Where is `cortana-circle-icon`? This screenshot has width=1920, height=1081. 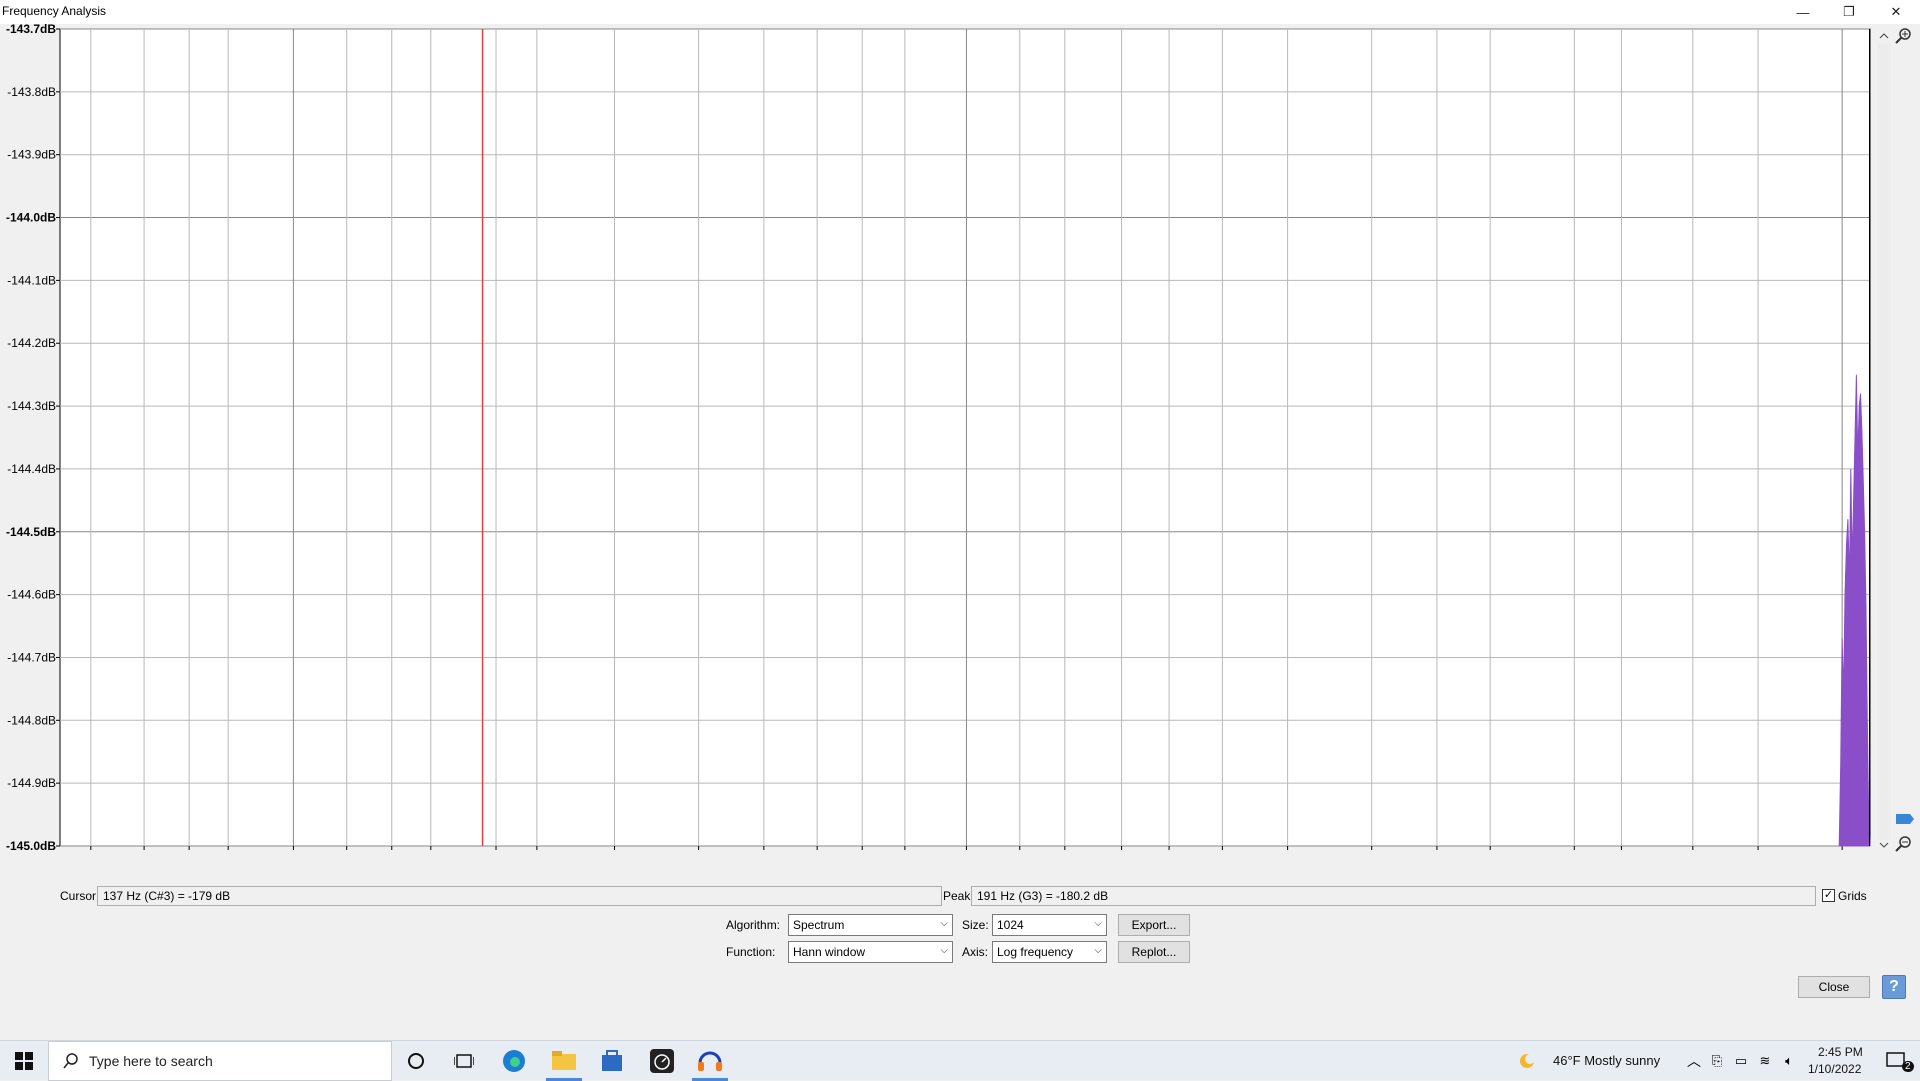 cortana-circle-icon is located at coordinates (416, 1061).